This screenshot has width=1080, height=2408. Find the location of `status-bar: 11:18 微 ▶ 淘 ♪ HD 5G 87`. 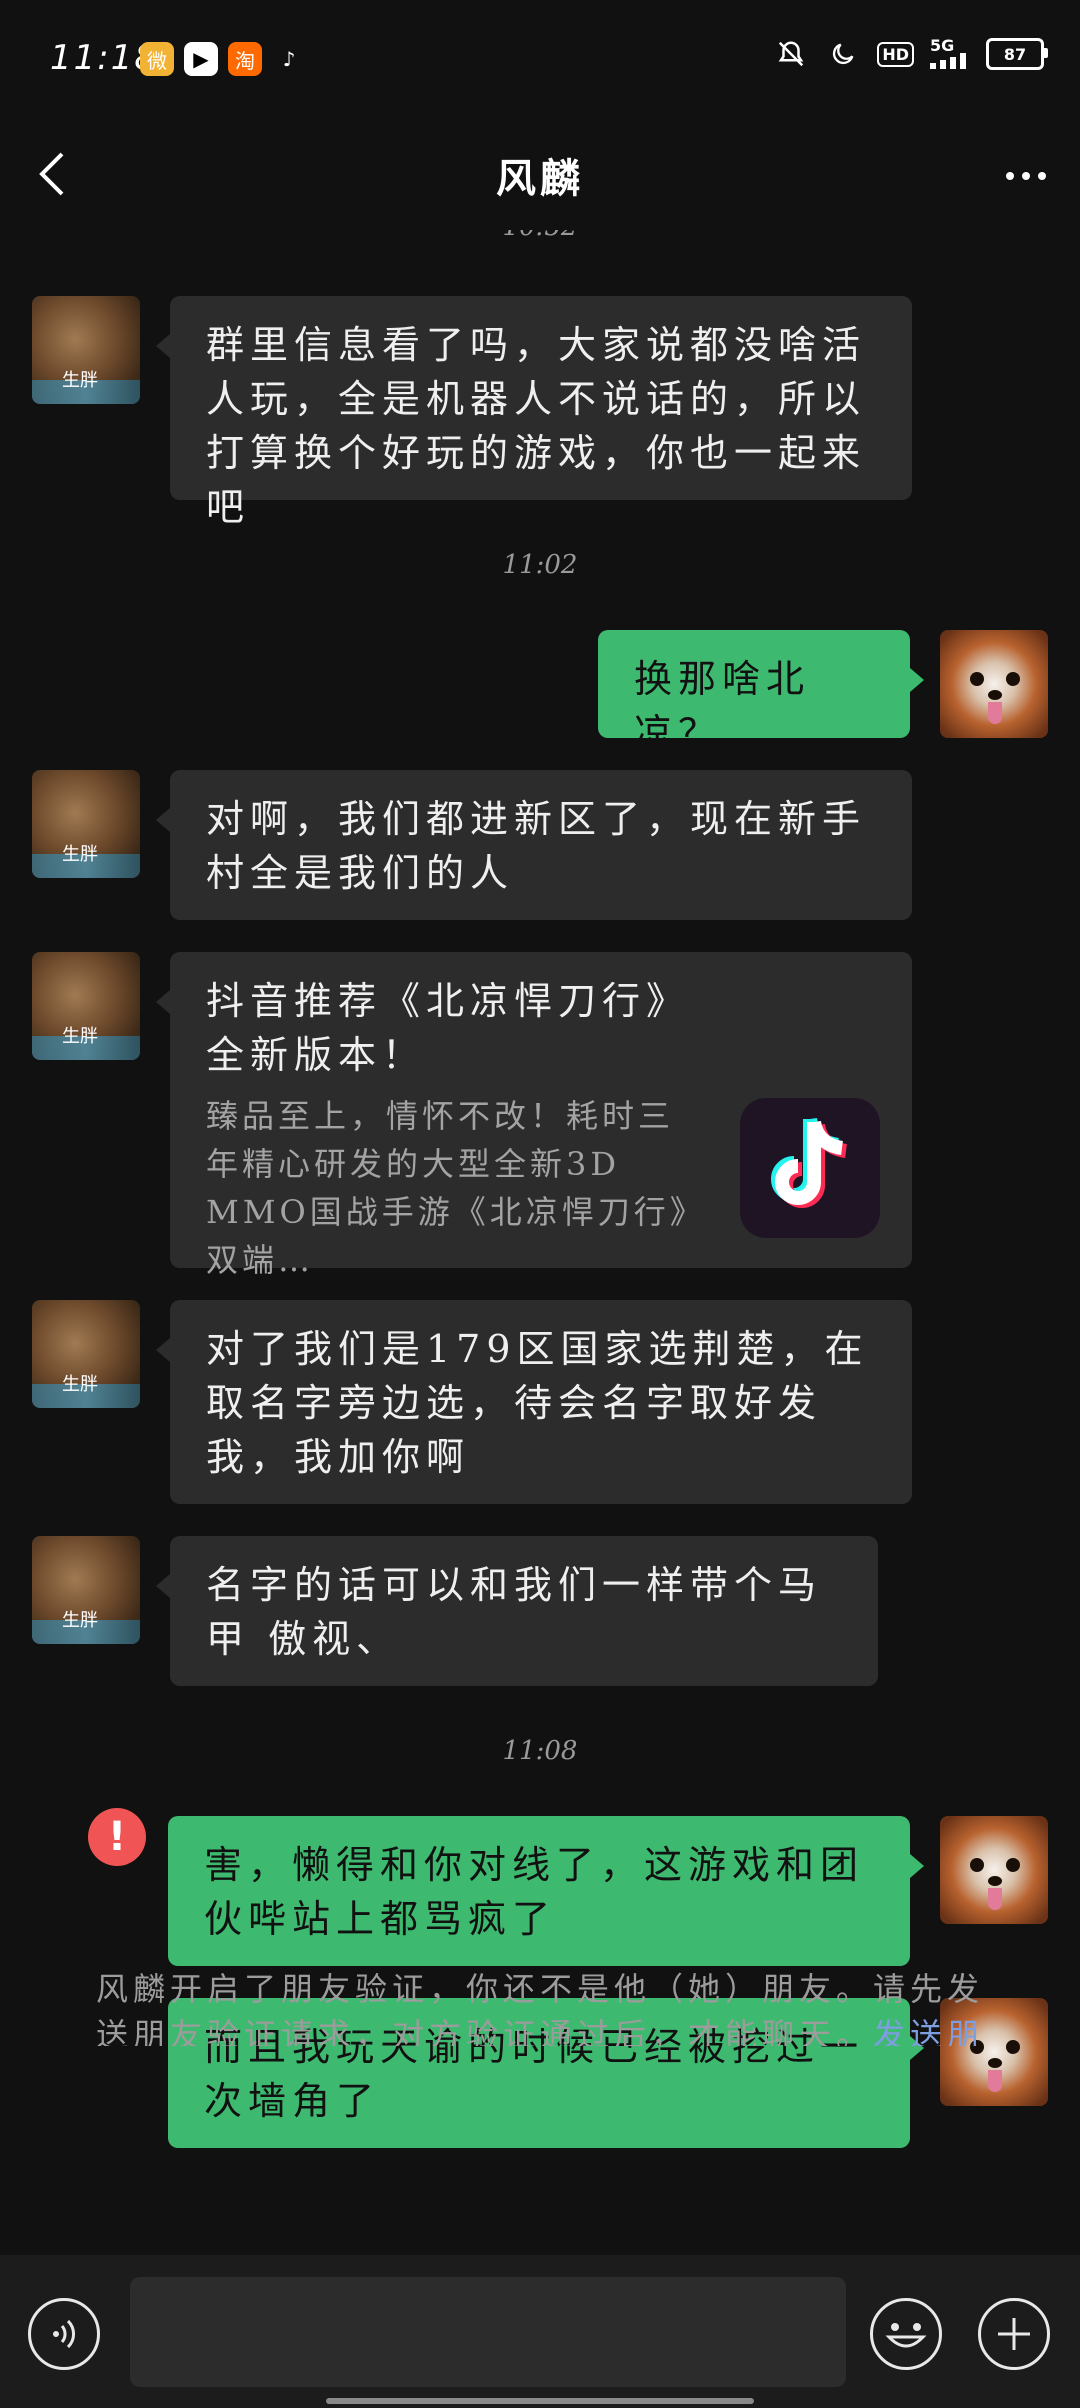

status-bar: 11:18 微 ▶ 淘 ♪ HD 5G 87 is located at coordinates (540, 60).